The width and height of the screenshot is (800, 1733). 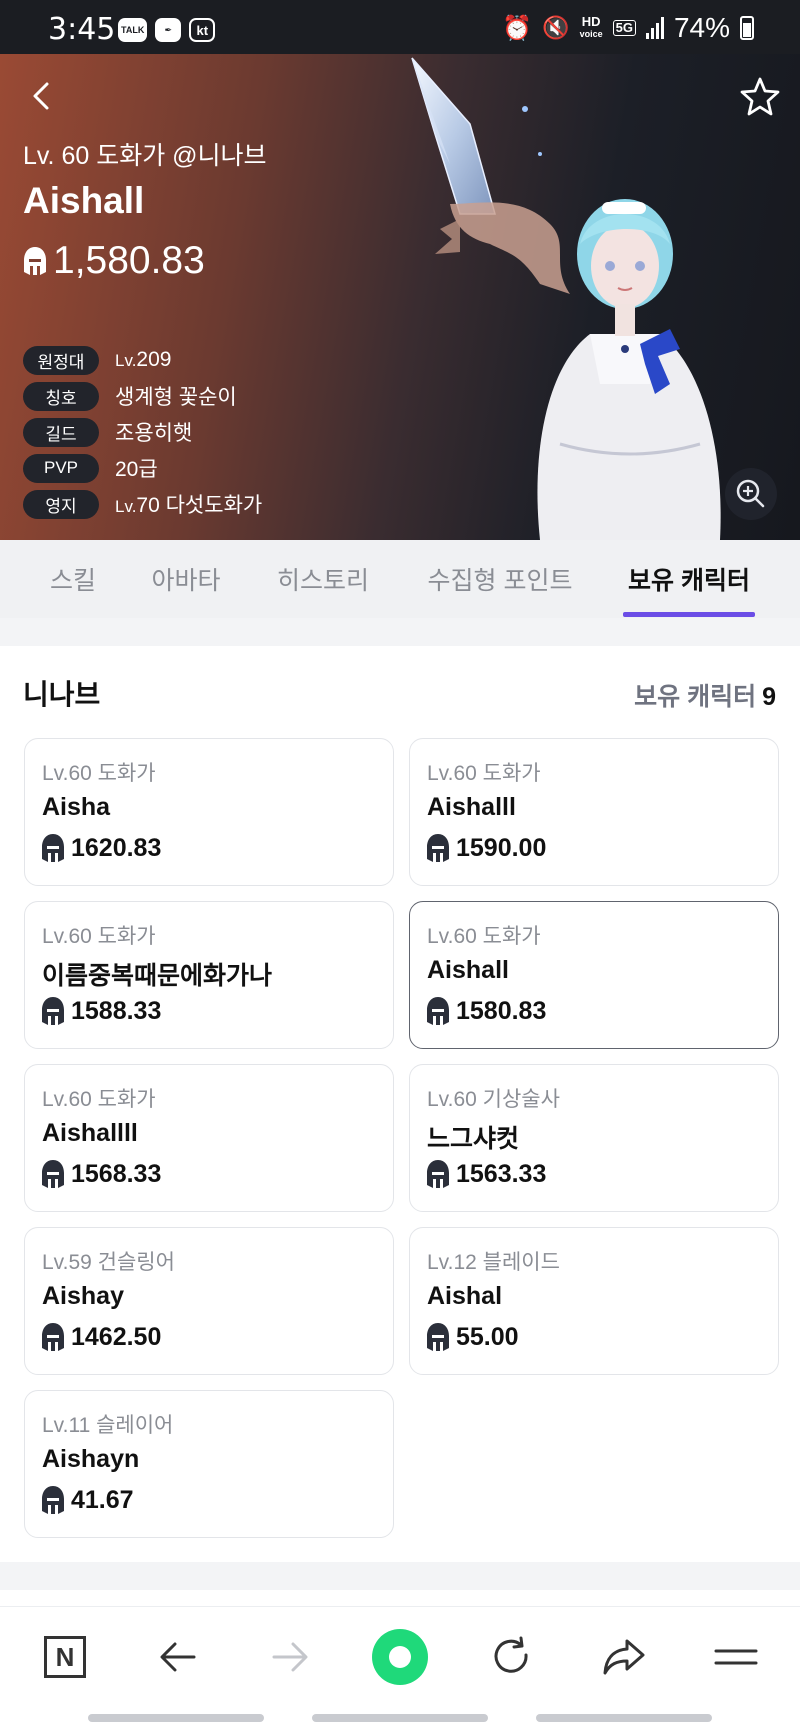 I want to click on character-card: Lv.60 도화가 Aishall 1580.83, so click(x=594, y=975).